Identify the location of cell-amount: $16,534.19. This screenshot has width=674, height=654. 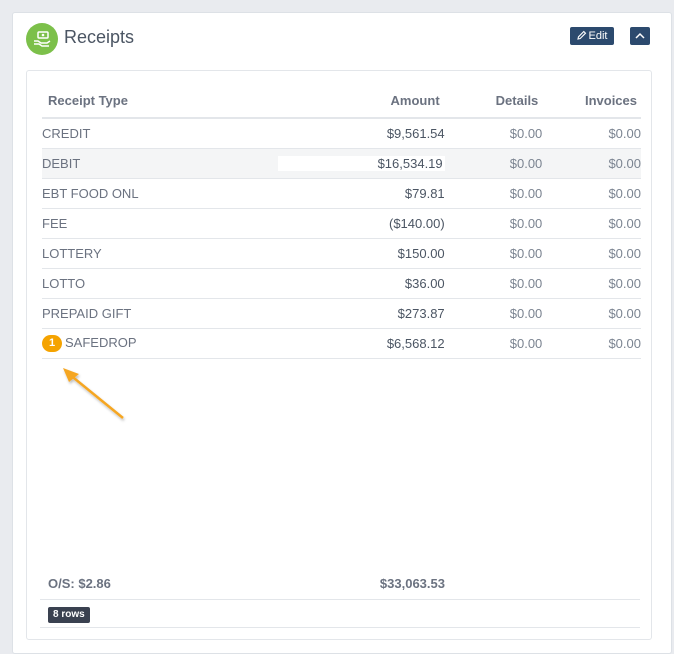
(361, 163).